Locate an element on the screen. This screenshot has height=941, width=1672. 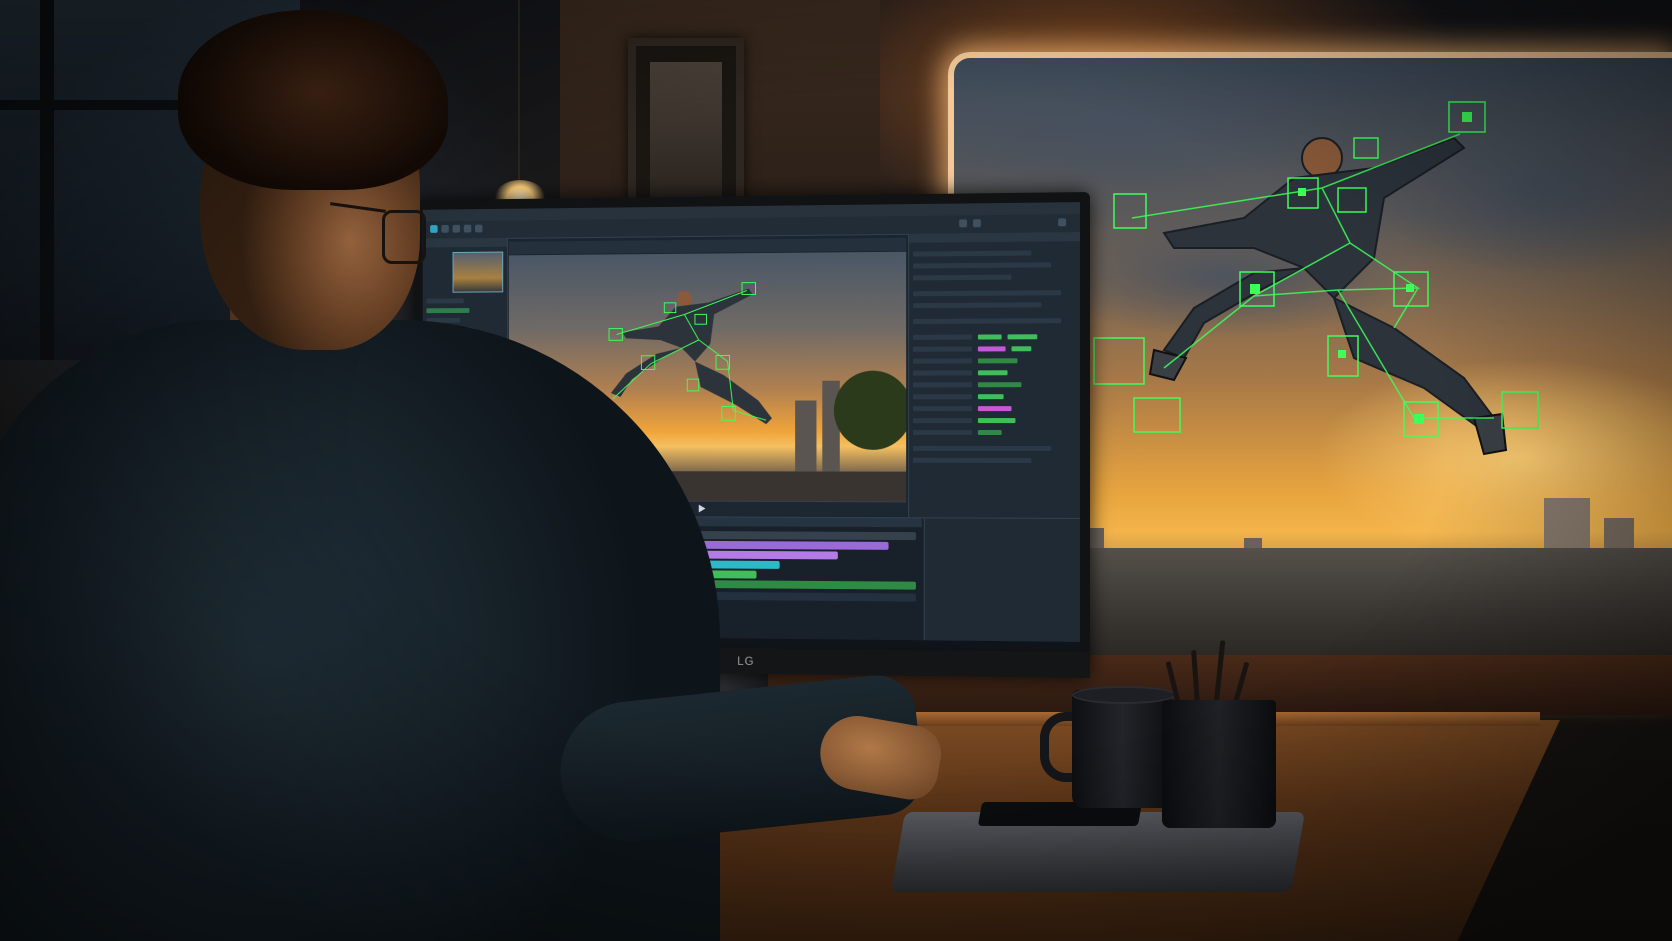
select-tool-icon is located at coordinates (433, 229).